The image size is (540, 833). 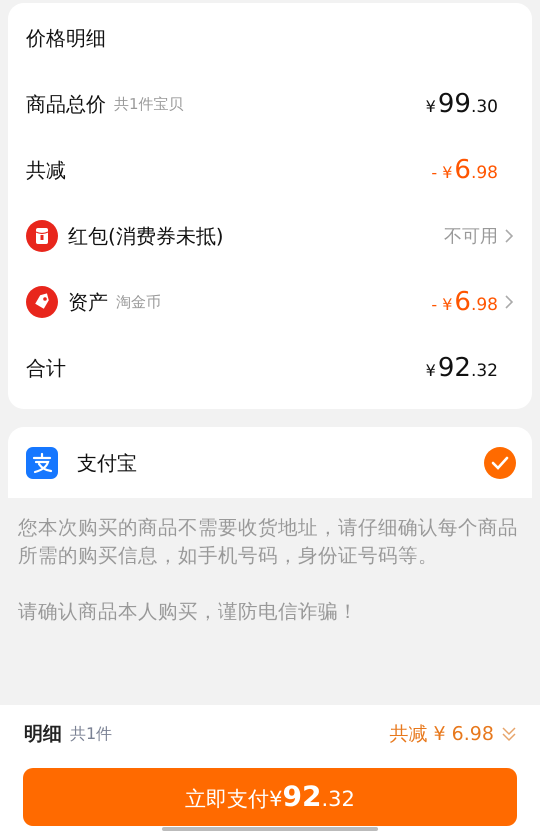 What do you see at coordinates (66, 38) in the screenshot?
I see `section-title: 价格明细` at bounding box center [66, 38].